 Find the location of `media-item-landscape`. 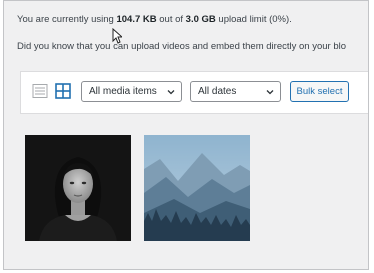

media-item-landscape is located at coordinates (197, 188).